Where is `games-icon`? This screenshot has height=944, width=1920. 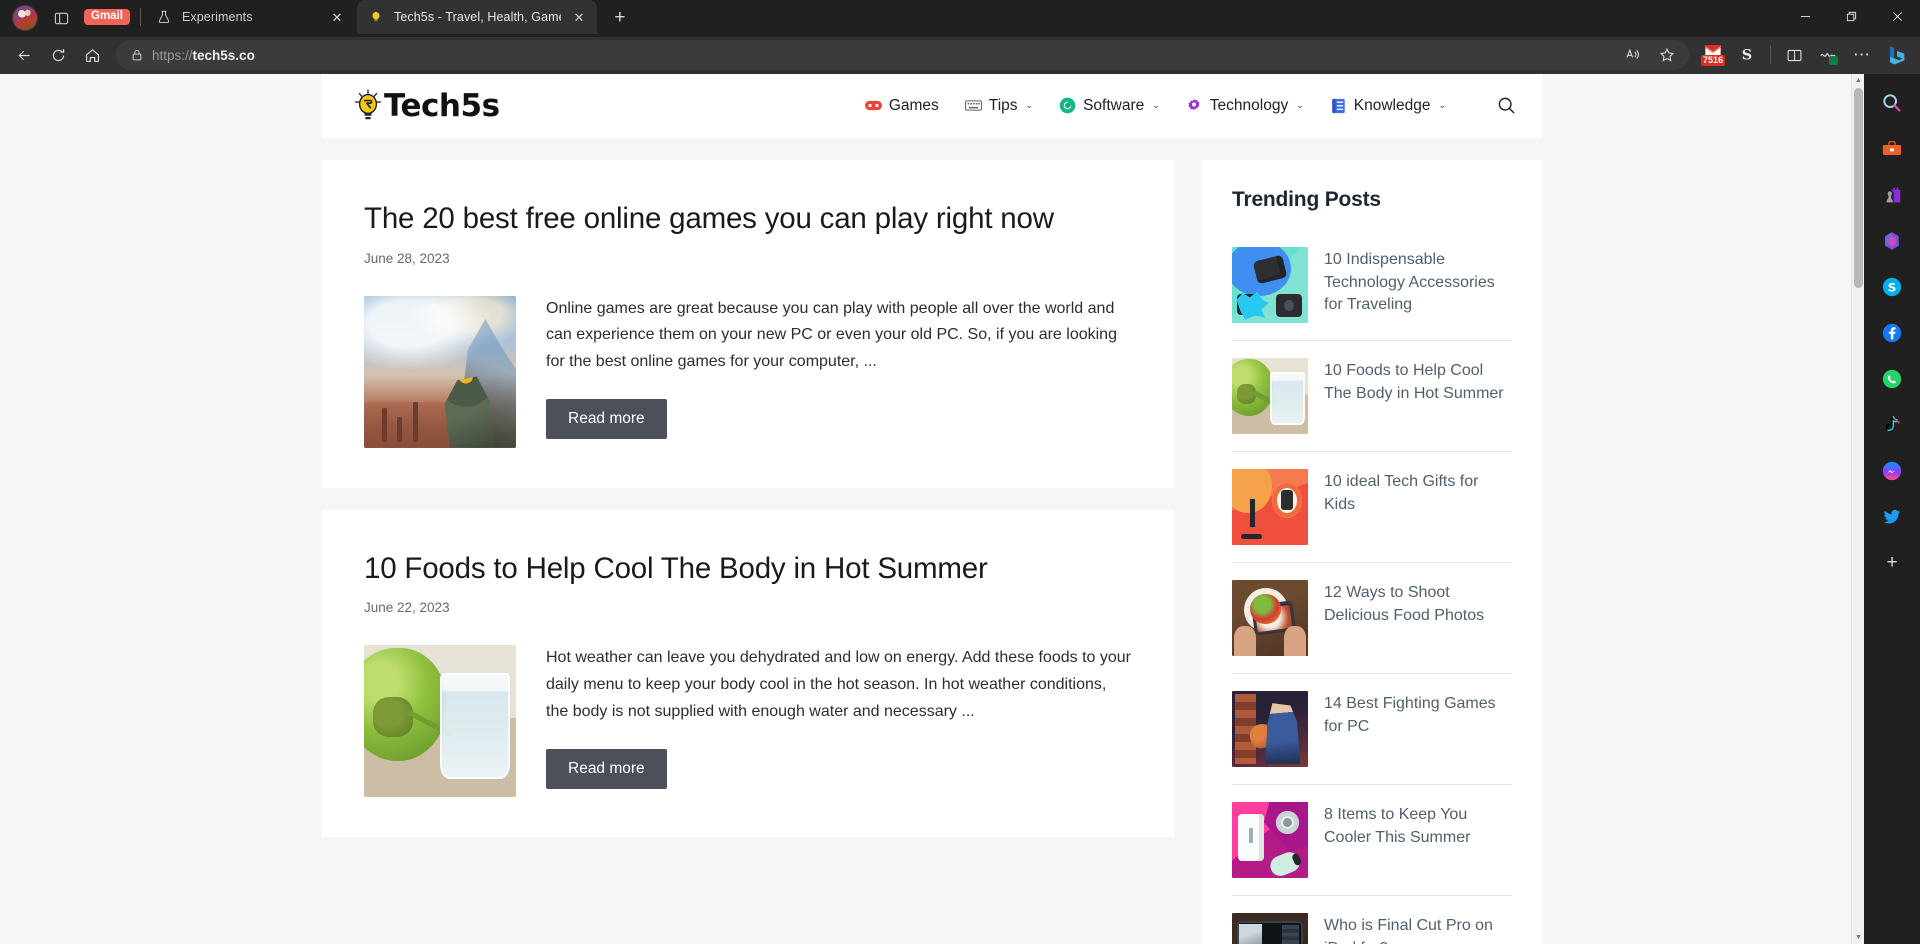
games-icon is located at coordinates (1892, 195).